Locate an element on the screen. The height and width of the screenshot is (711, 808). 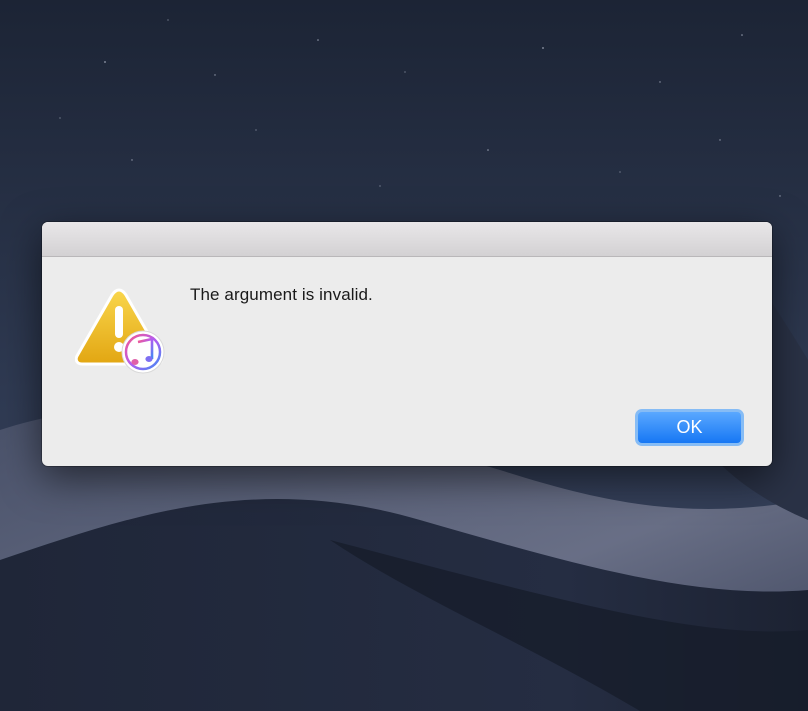
alert-message: The argument is invalid. is located at coordinates (281, 294).